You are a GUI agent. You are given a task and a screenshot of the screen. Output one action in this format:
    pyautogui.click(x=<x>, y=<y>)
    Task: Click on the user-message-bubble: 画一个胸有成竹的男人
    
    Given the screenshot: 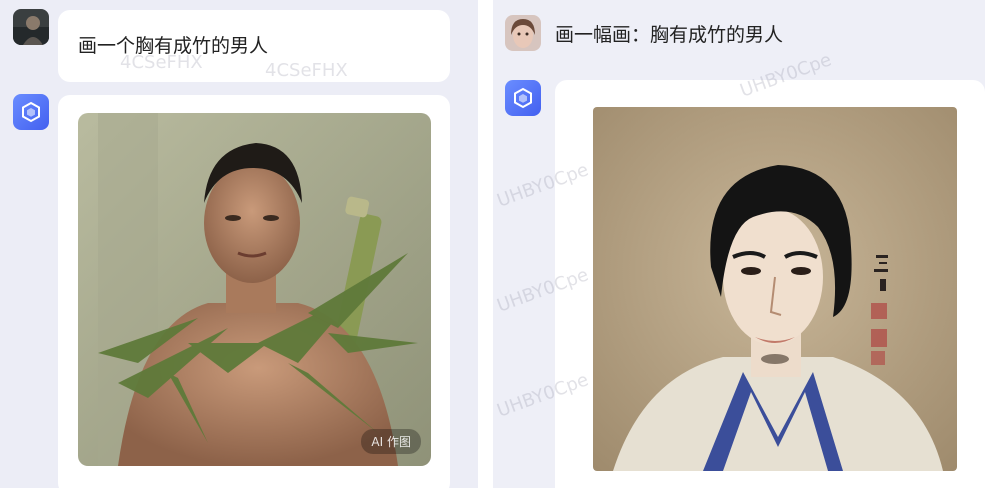 What is the action you would take?
    pyautogui.click(x=254, y=46)
    